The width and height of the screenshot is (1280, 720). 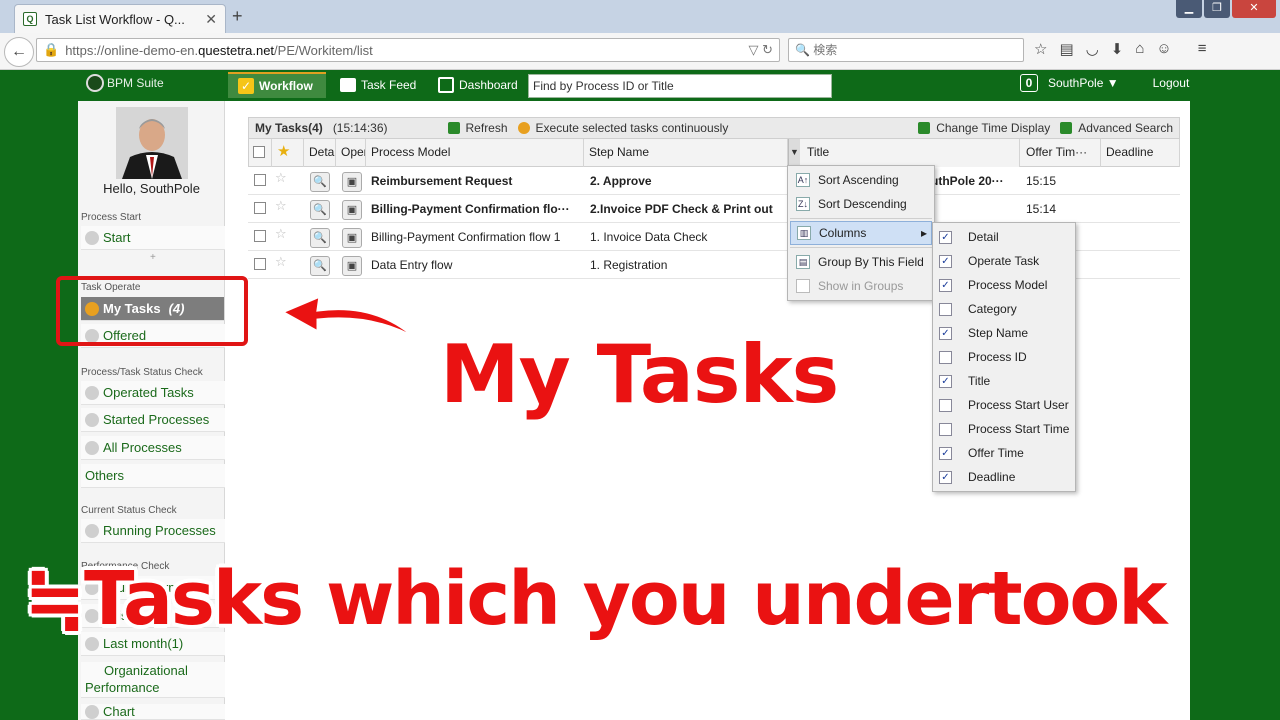 I want to click on step-name-checkbox: ✓, so click(x=945, y=333).